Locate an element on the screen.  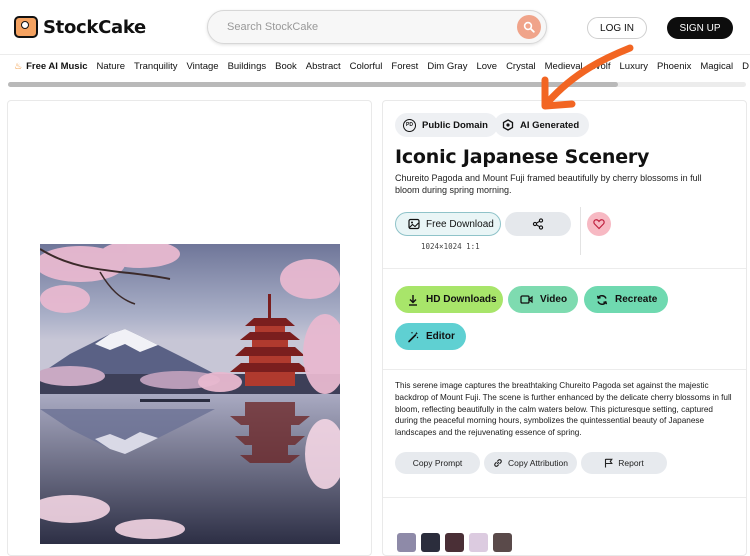
hd-downloads-label: HD Downloads is located at coordinates (461, 299).